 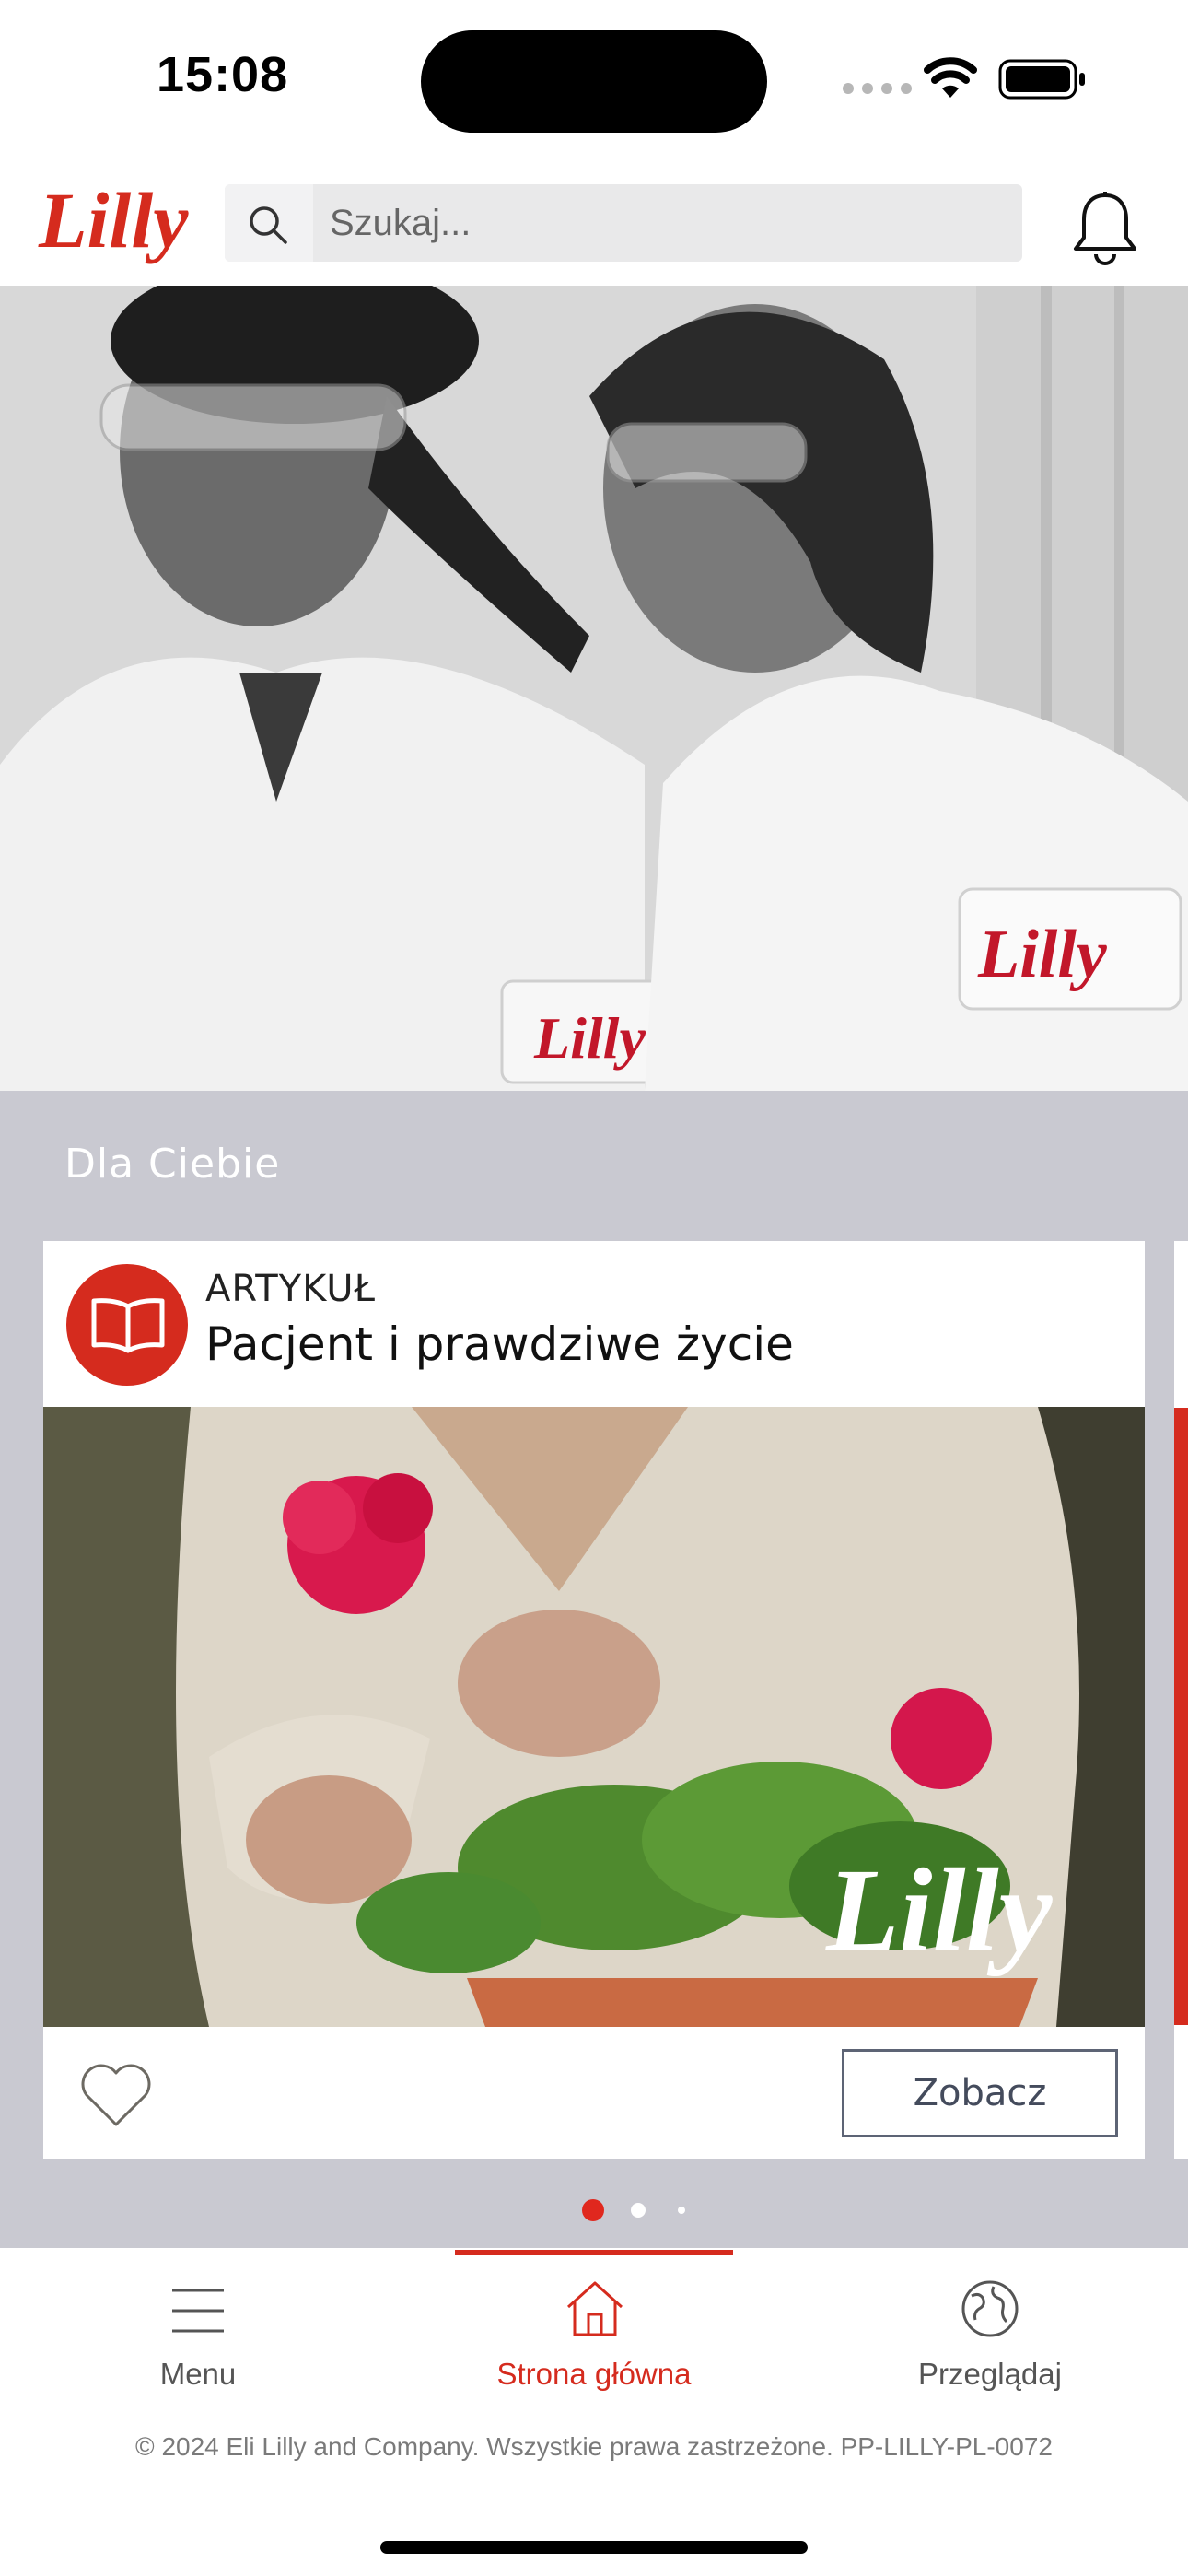 I want to click on view-button: Zobacz, so click(x=980, y=2093).